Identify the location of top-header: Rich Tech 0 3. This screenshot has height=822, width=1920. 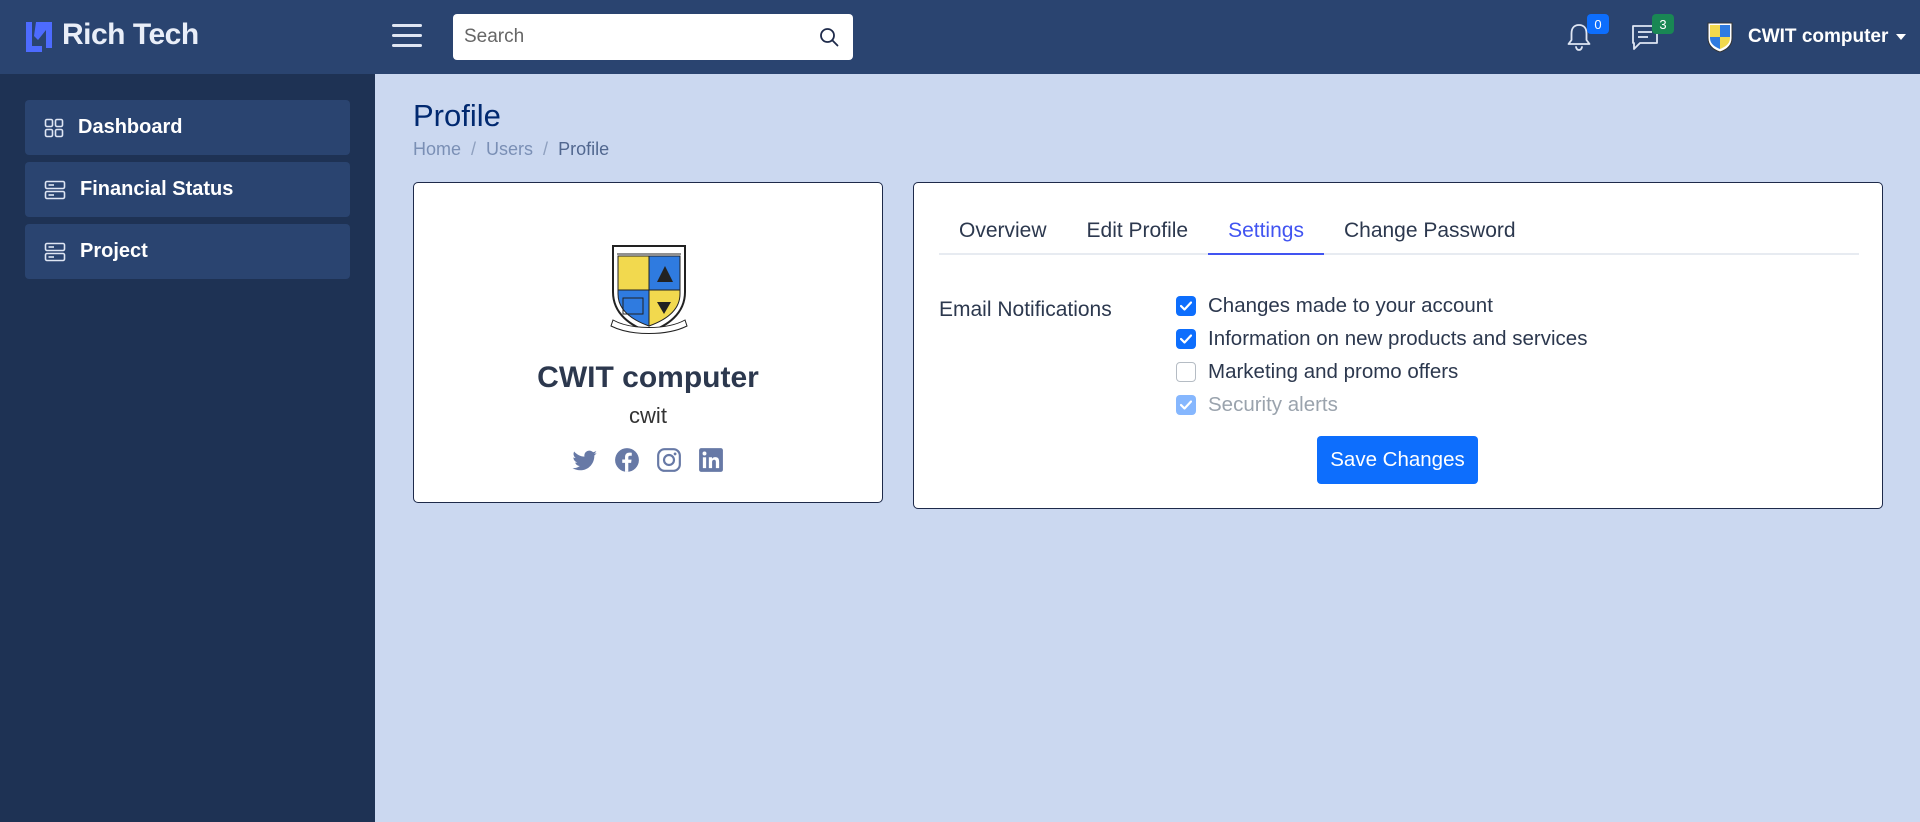
(960, 37).